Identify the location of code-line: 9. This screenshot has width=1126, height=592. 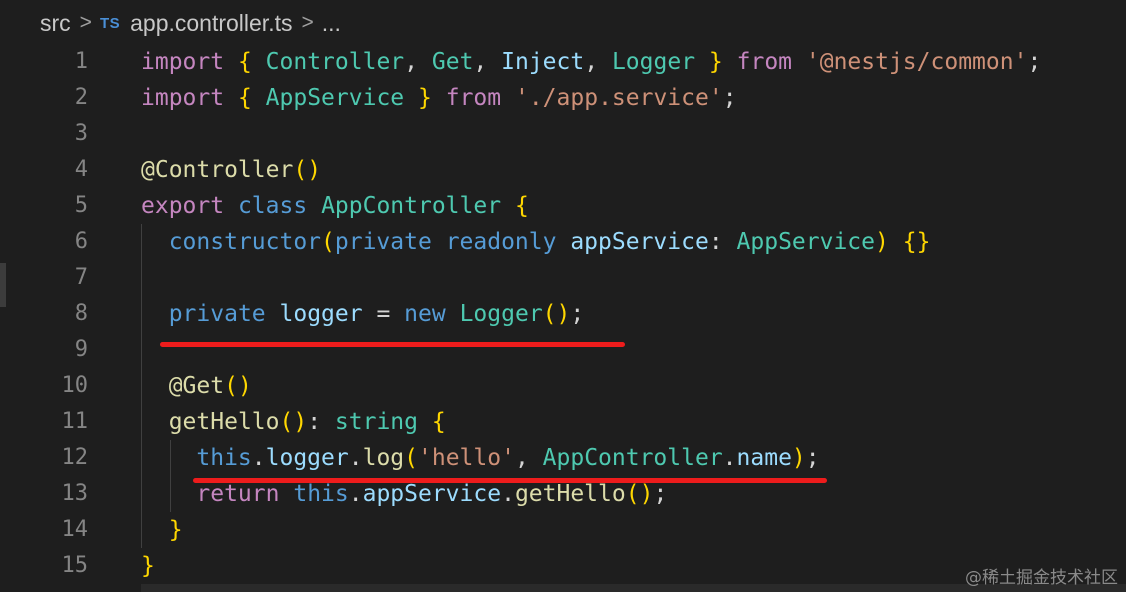
(563, 350).